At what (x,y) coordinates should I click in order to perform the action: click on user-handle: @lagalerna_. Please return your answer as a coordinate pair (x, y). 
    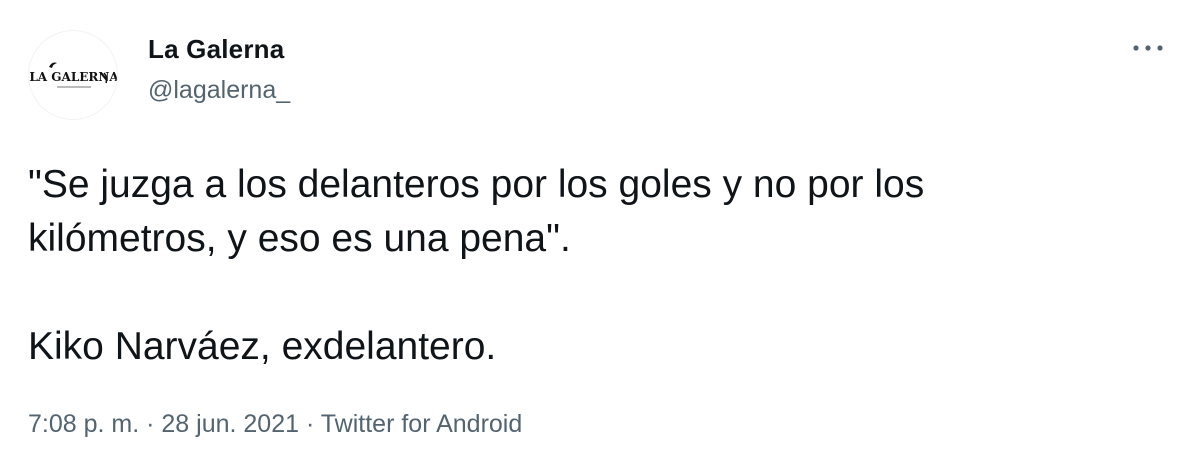
    Looking at the image, I should click on (219, 90).